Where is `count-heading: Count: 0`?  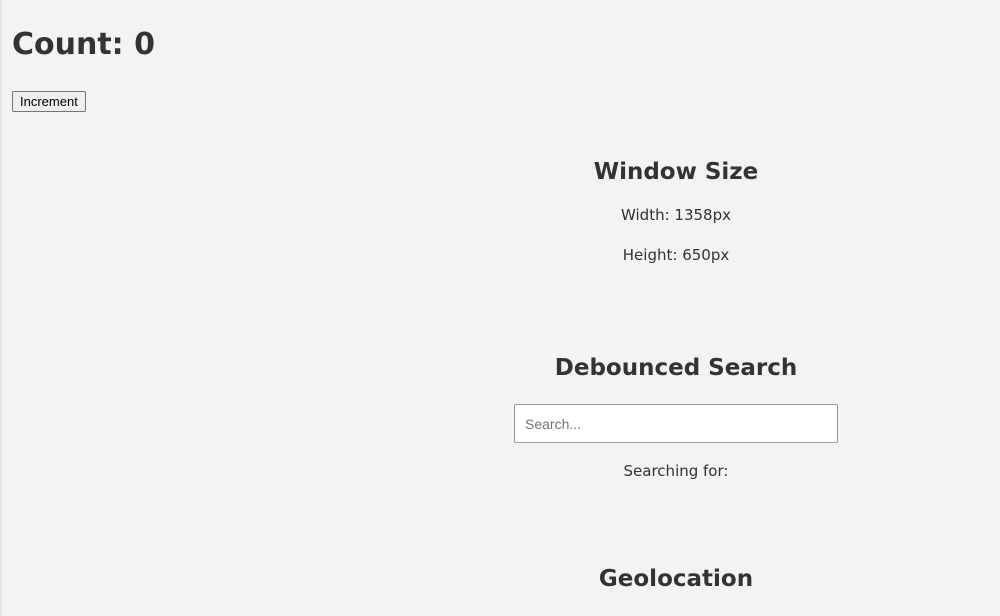 count-heading: Count: 0 is located at coordinates (83, 44).